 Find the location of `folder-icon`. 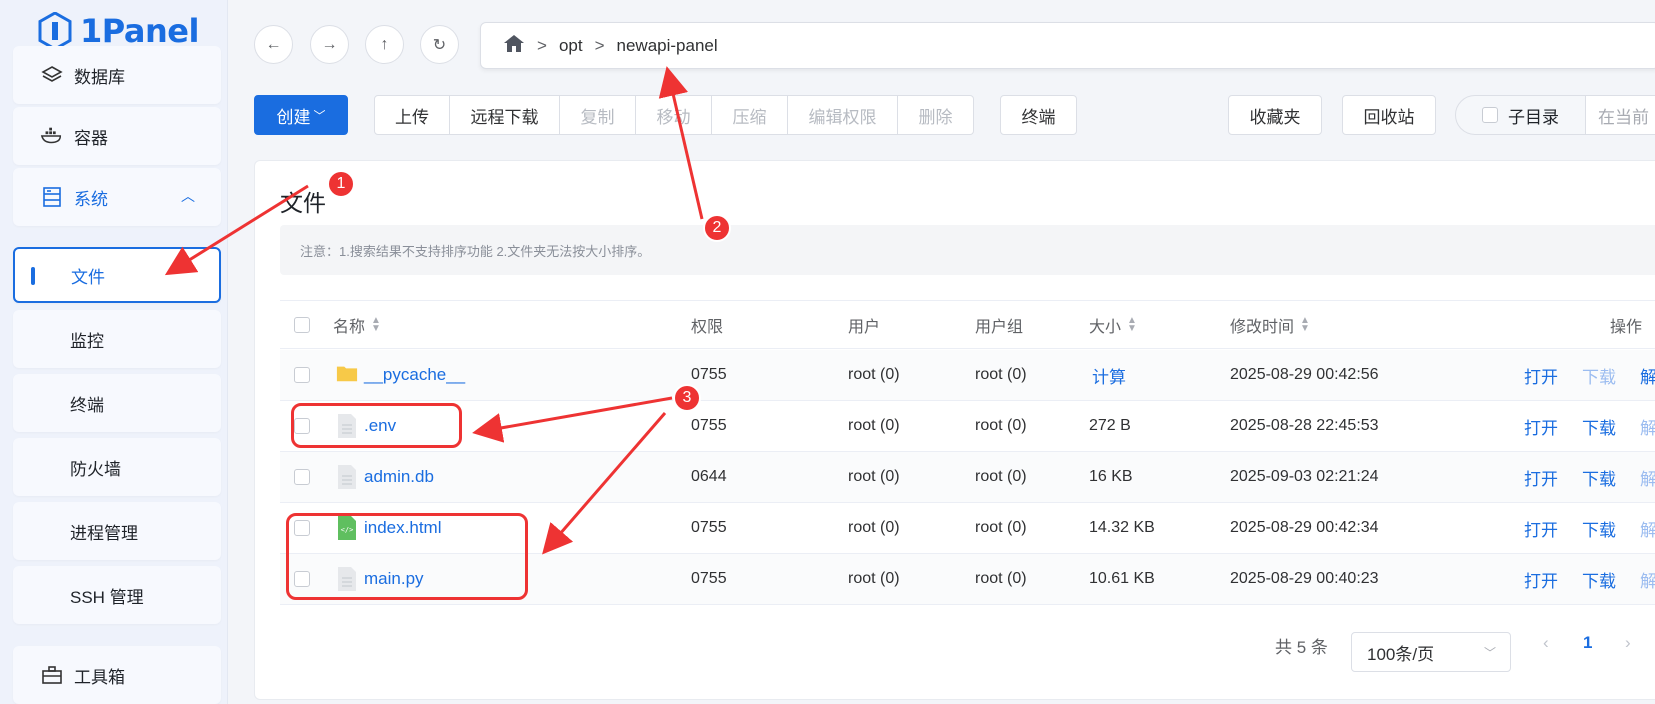

folder-icon is located at coordinates (347, 375).